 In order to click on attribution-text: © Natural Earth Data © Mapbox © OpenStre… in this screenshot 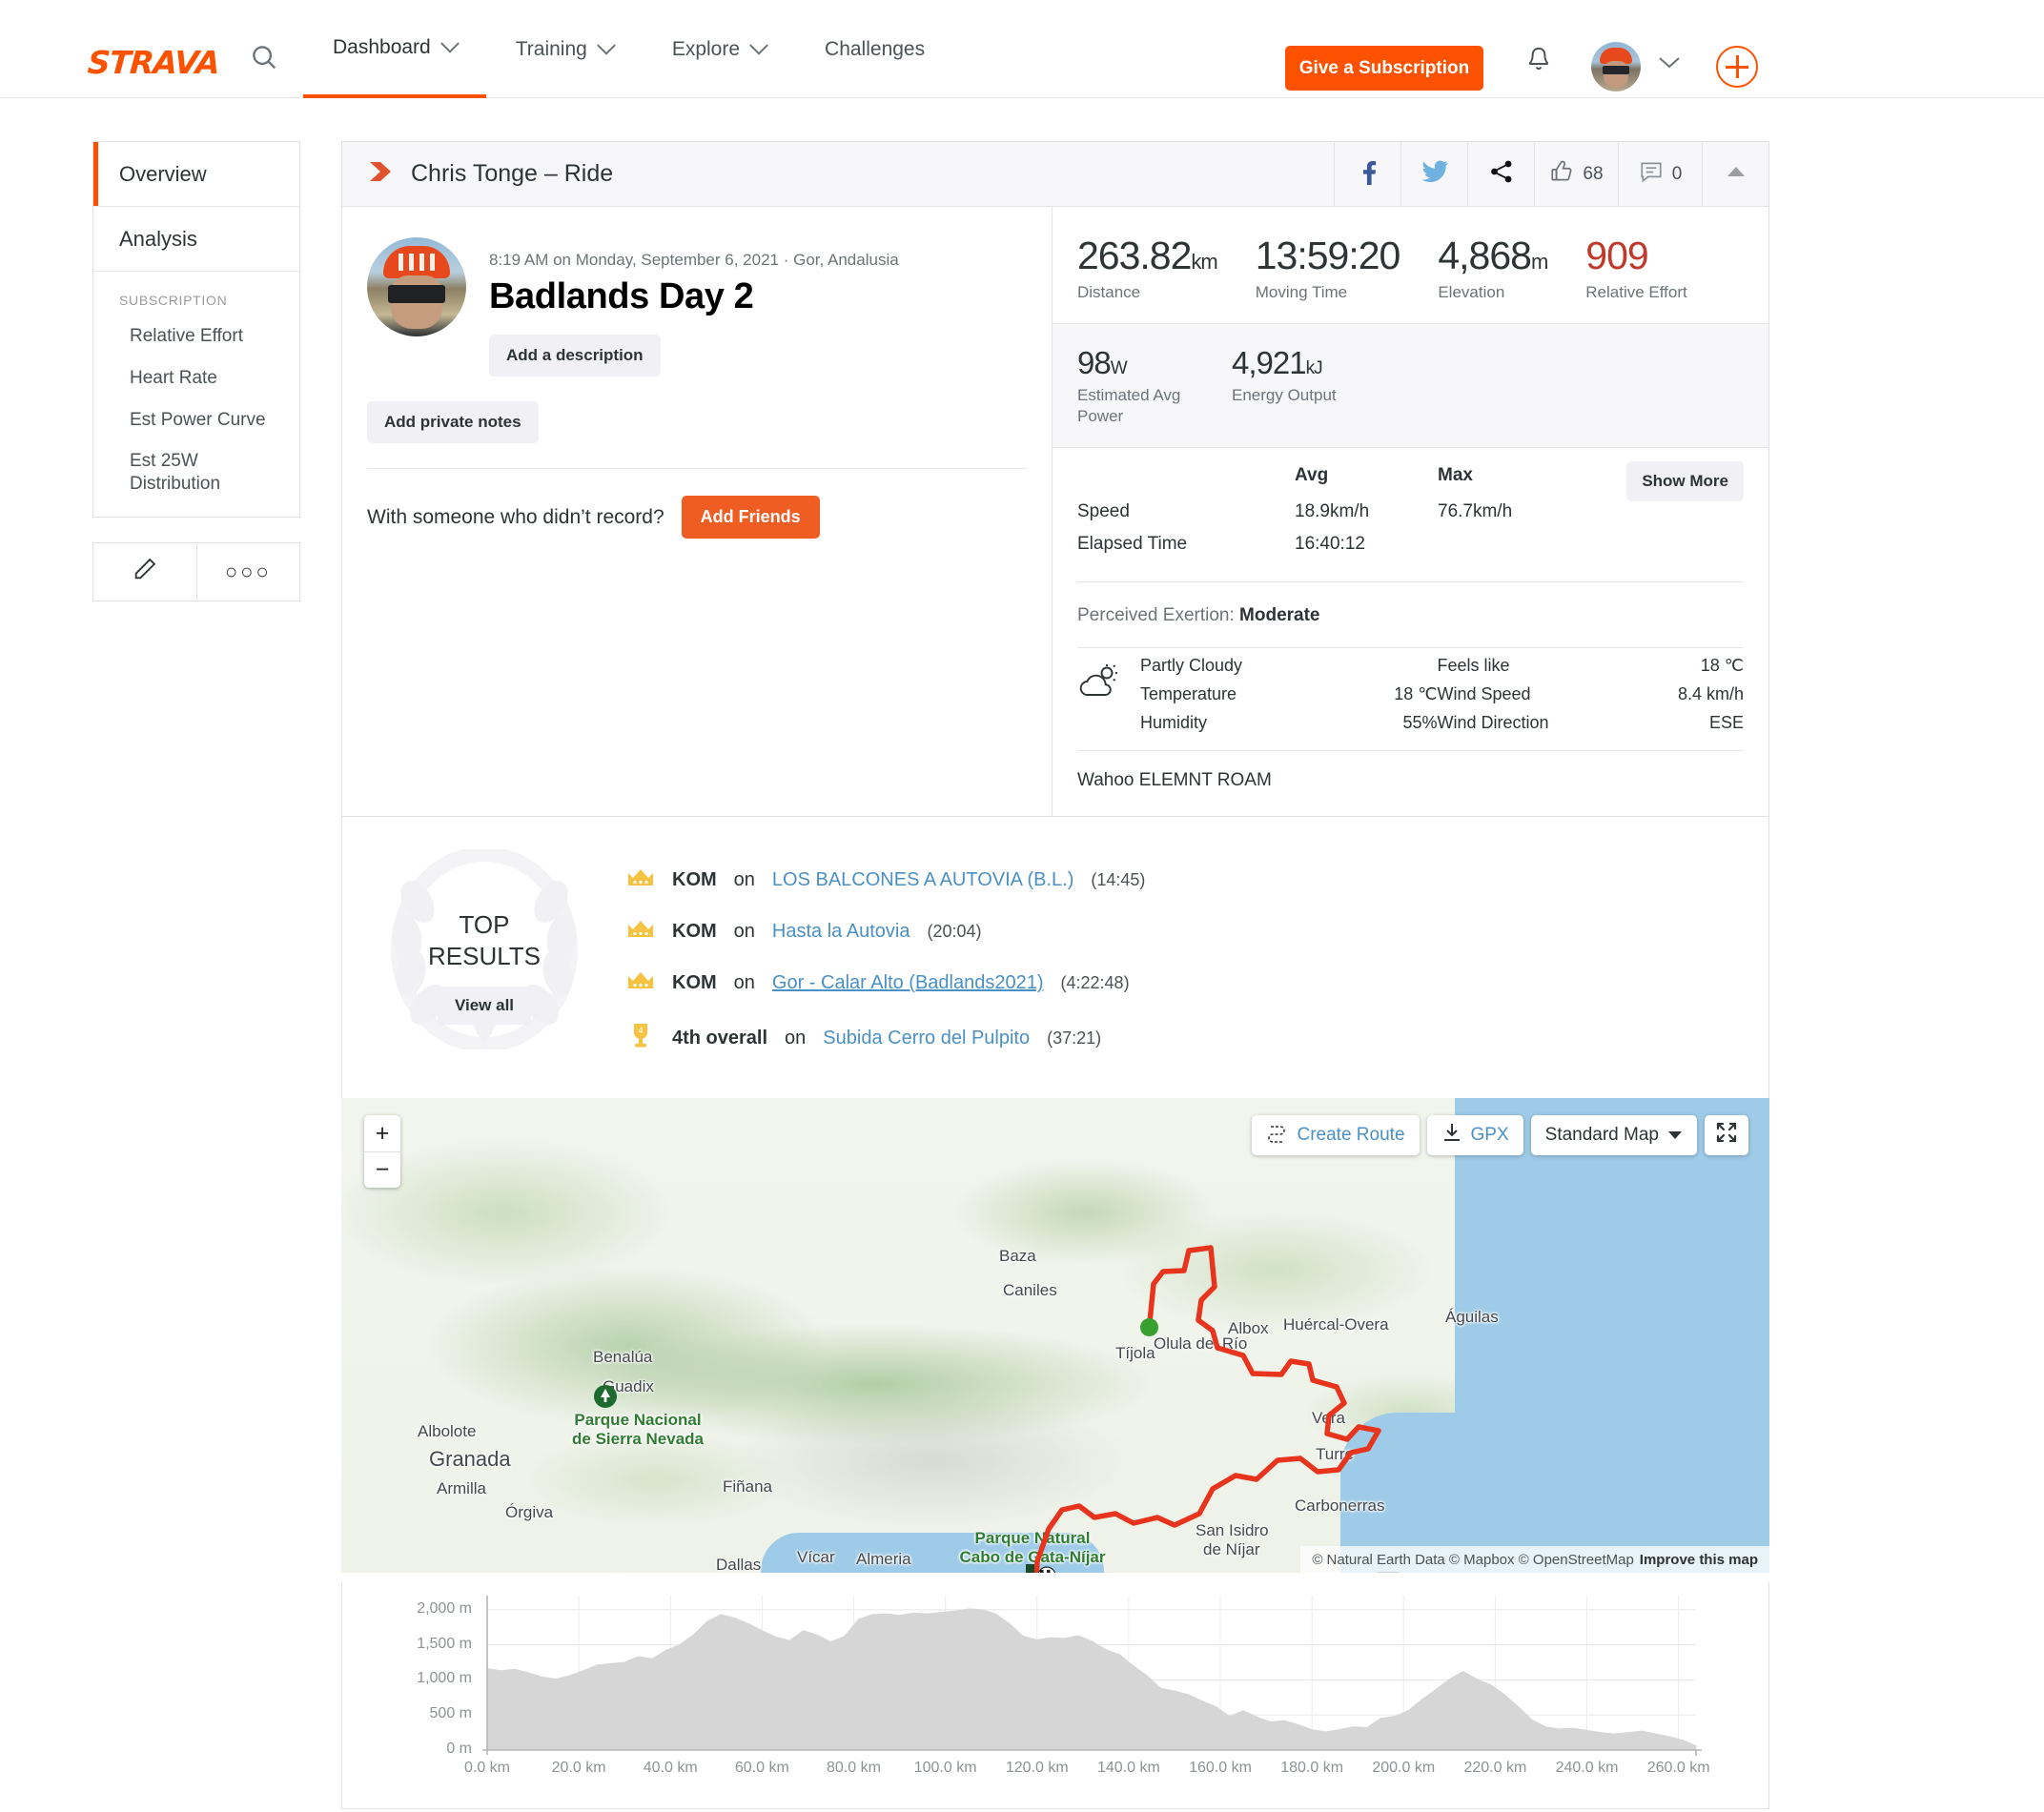, I will do `click(1473, 1560)`.